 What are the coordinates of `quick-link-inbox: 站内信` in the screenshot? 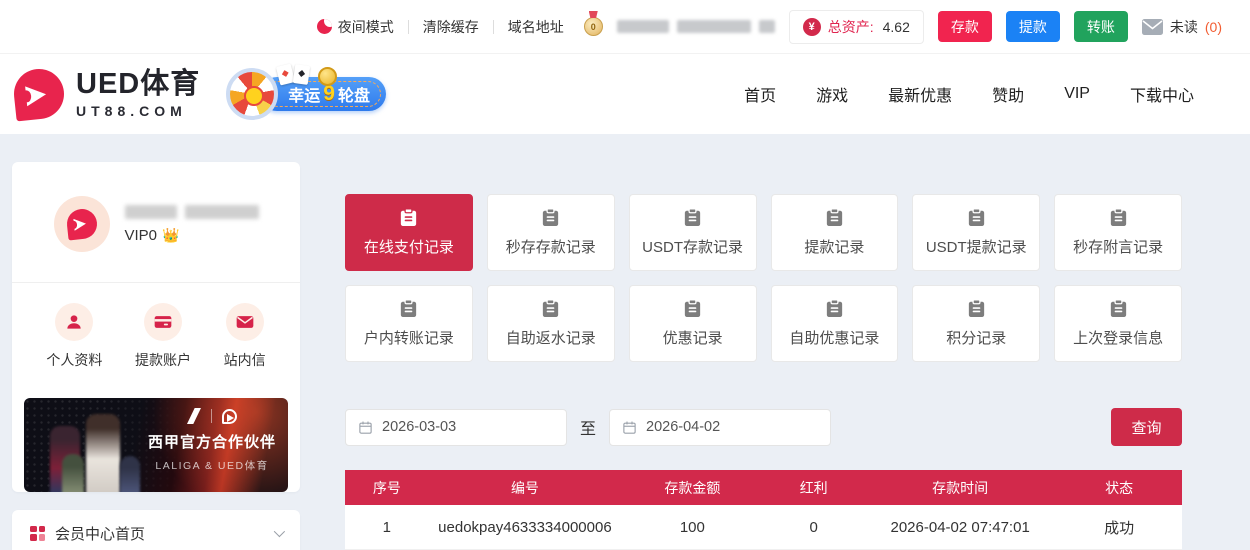 It's located at (245, 336).